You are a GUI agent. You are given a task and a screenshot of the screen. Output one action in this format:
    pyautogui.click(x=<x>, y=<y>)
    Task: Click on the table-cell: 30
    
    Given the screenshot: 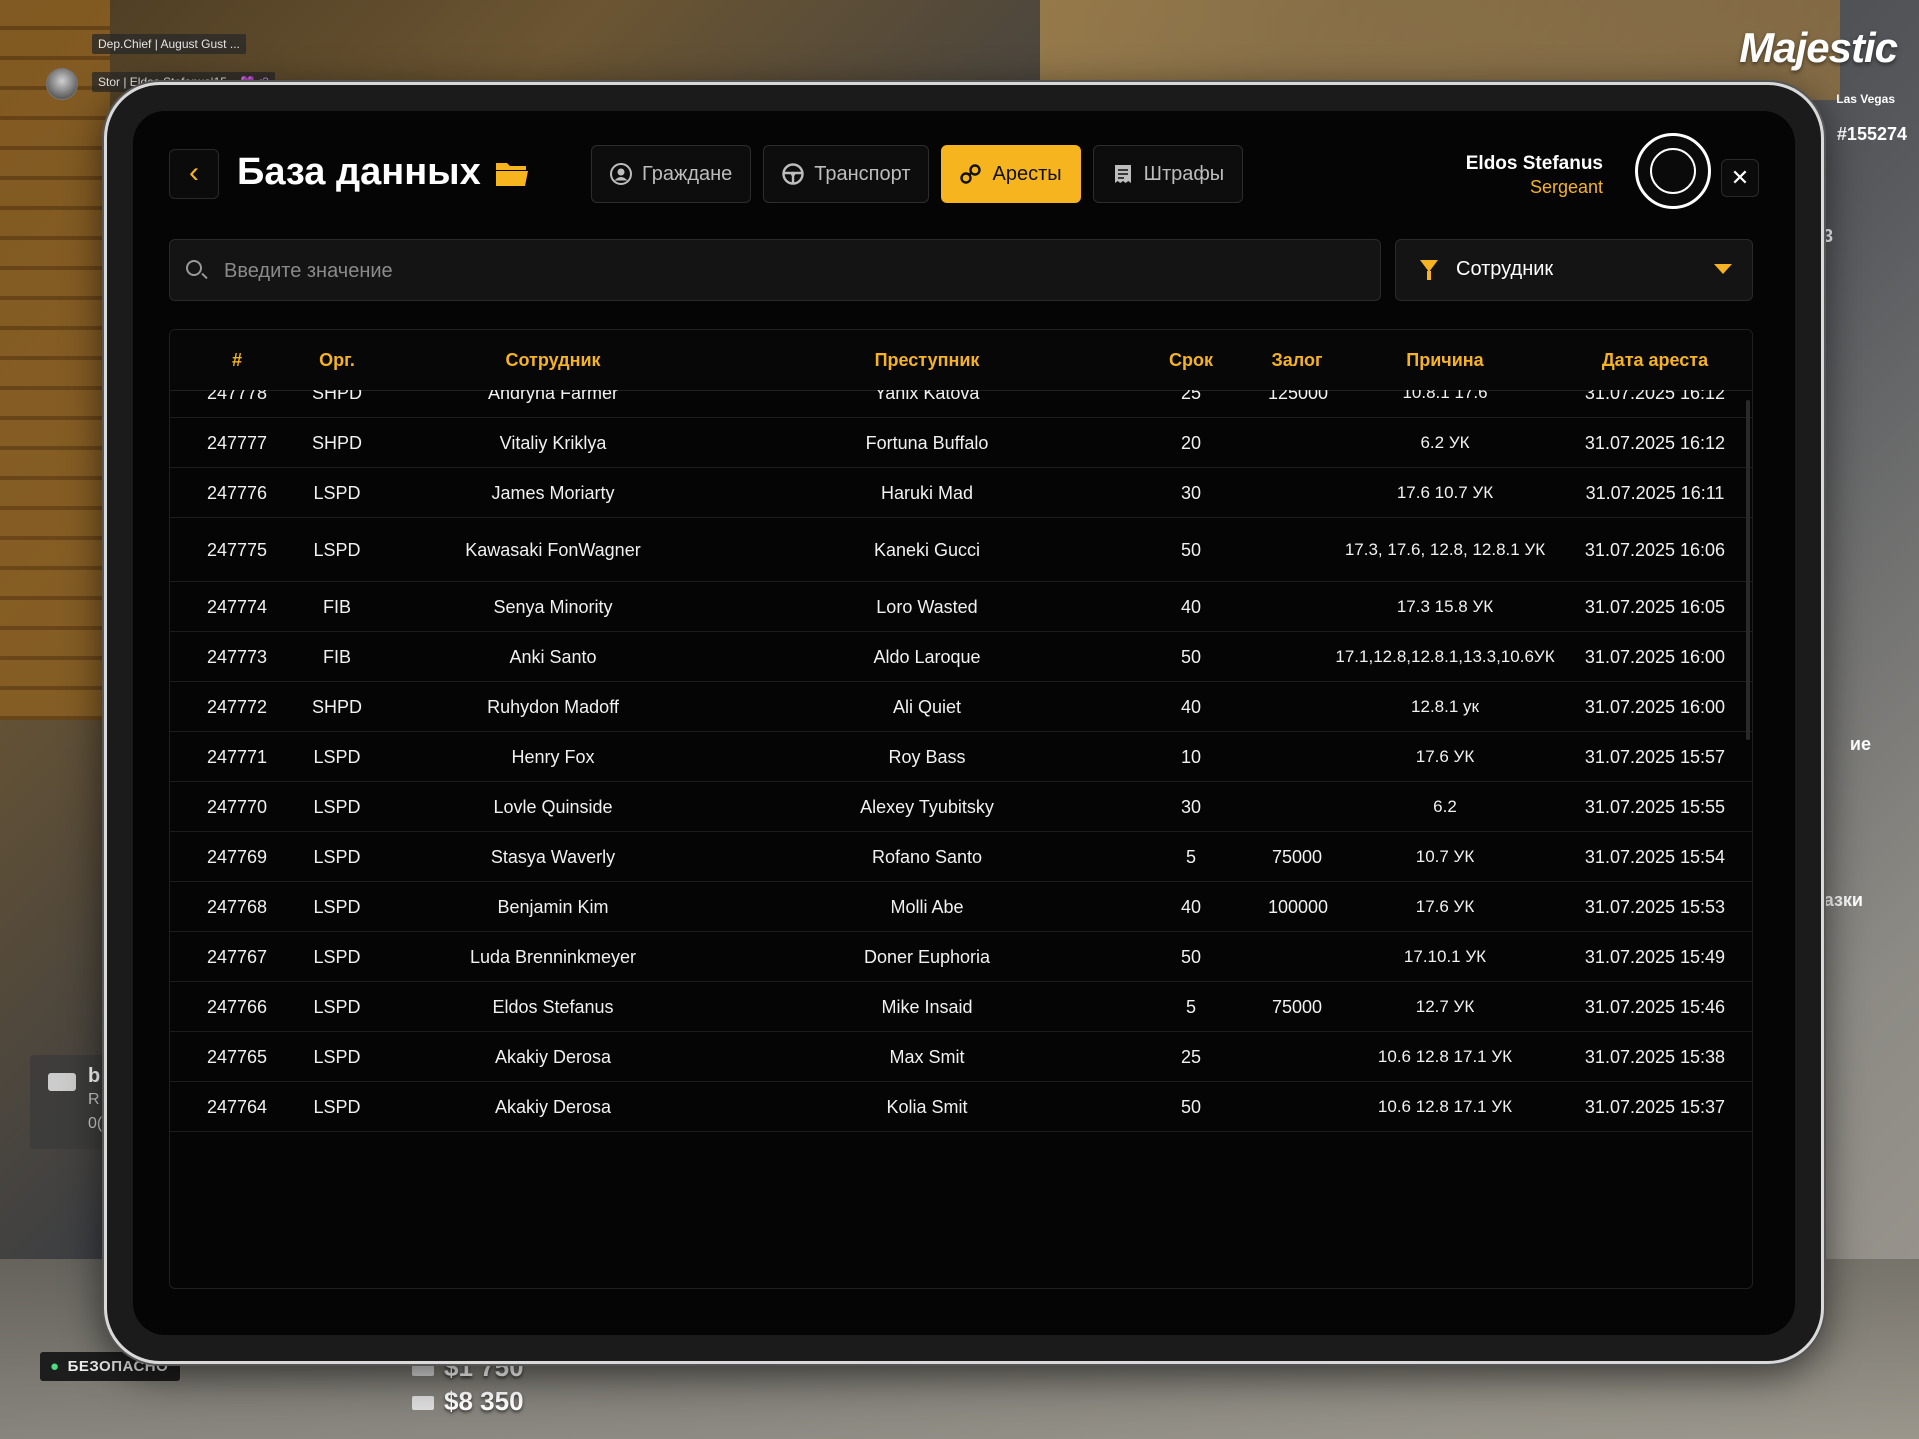 What is the action you would take?
    pyautogui.click(x=1191, y=806)
    